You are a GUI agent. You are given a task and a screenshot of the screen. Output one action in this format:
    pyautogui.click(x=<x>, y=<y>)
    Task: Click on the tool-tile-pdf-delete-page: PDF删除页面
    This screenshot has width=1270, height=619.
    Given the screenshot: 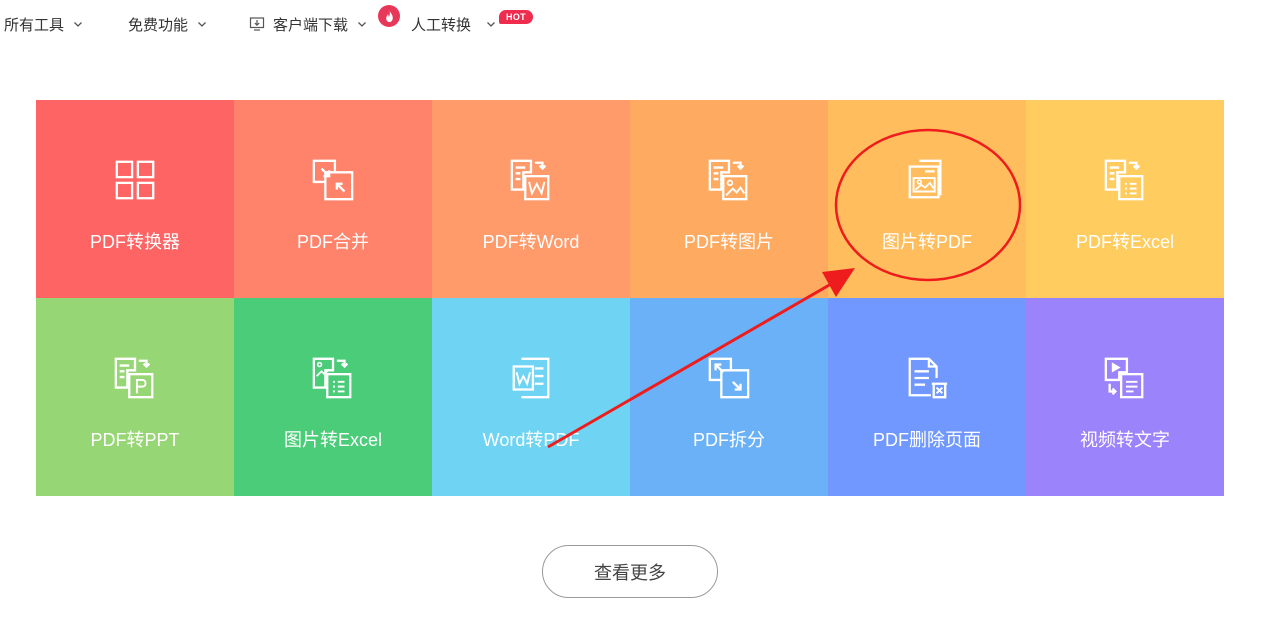 What is the action you would take?
    pyautogui.click(x=927, y=397)
    